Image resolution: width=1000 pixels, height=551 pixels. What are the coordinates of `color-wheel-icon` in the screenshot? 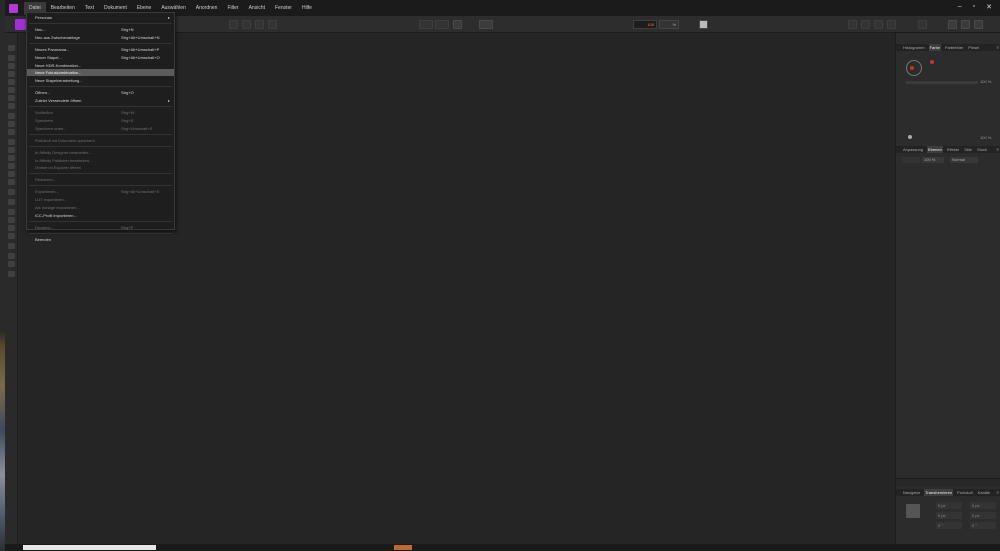 It's located at (914, 68).